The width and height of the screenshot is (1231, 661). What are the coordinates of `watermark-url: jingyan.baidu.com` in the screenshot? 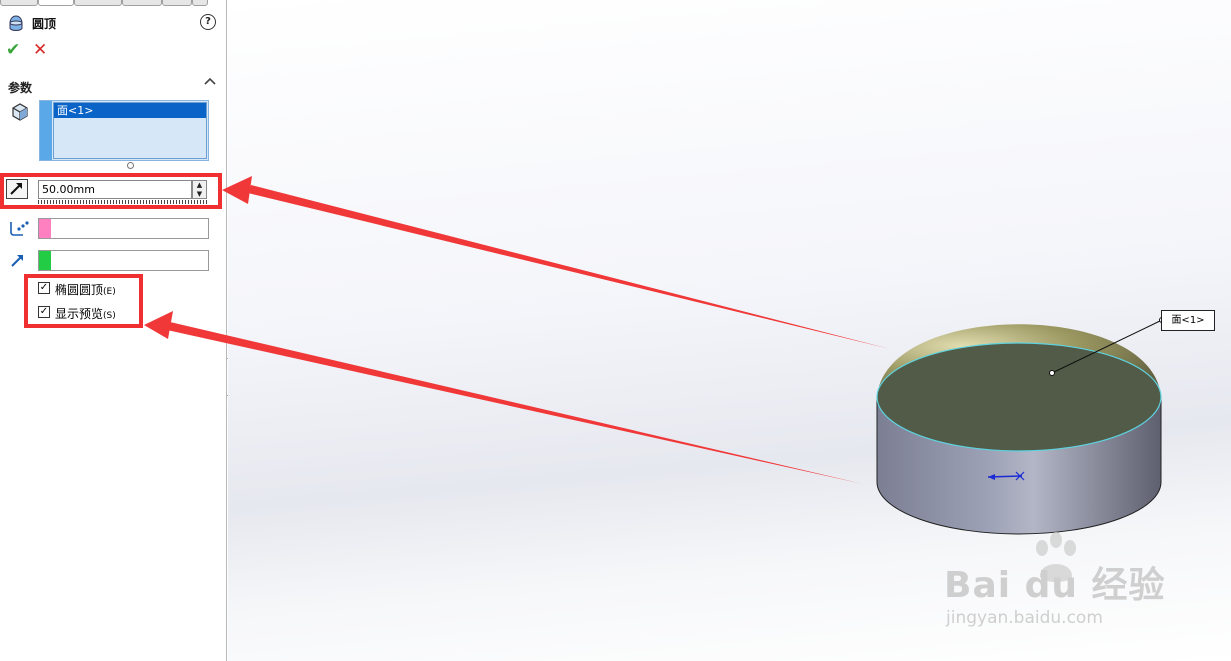 It's located at (1024, 618).